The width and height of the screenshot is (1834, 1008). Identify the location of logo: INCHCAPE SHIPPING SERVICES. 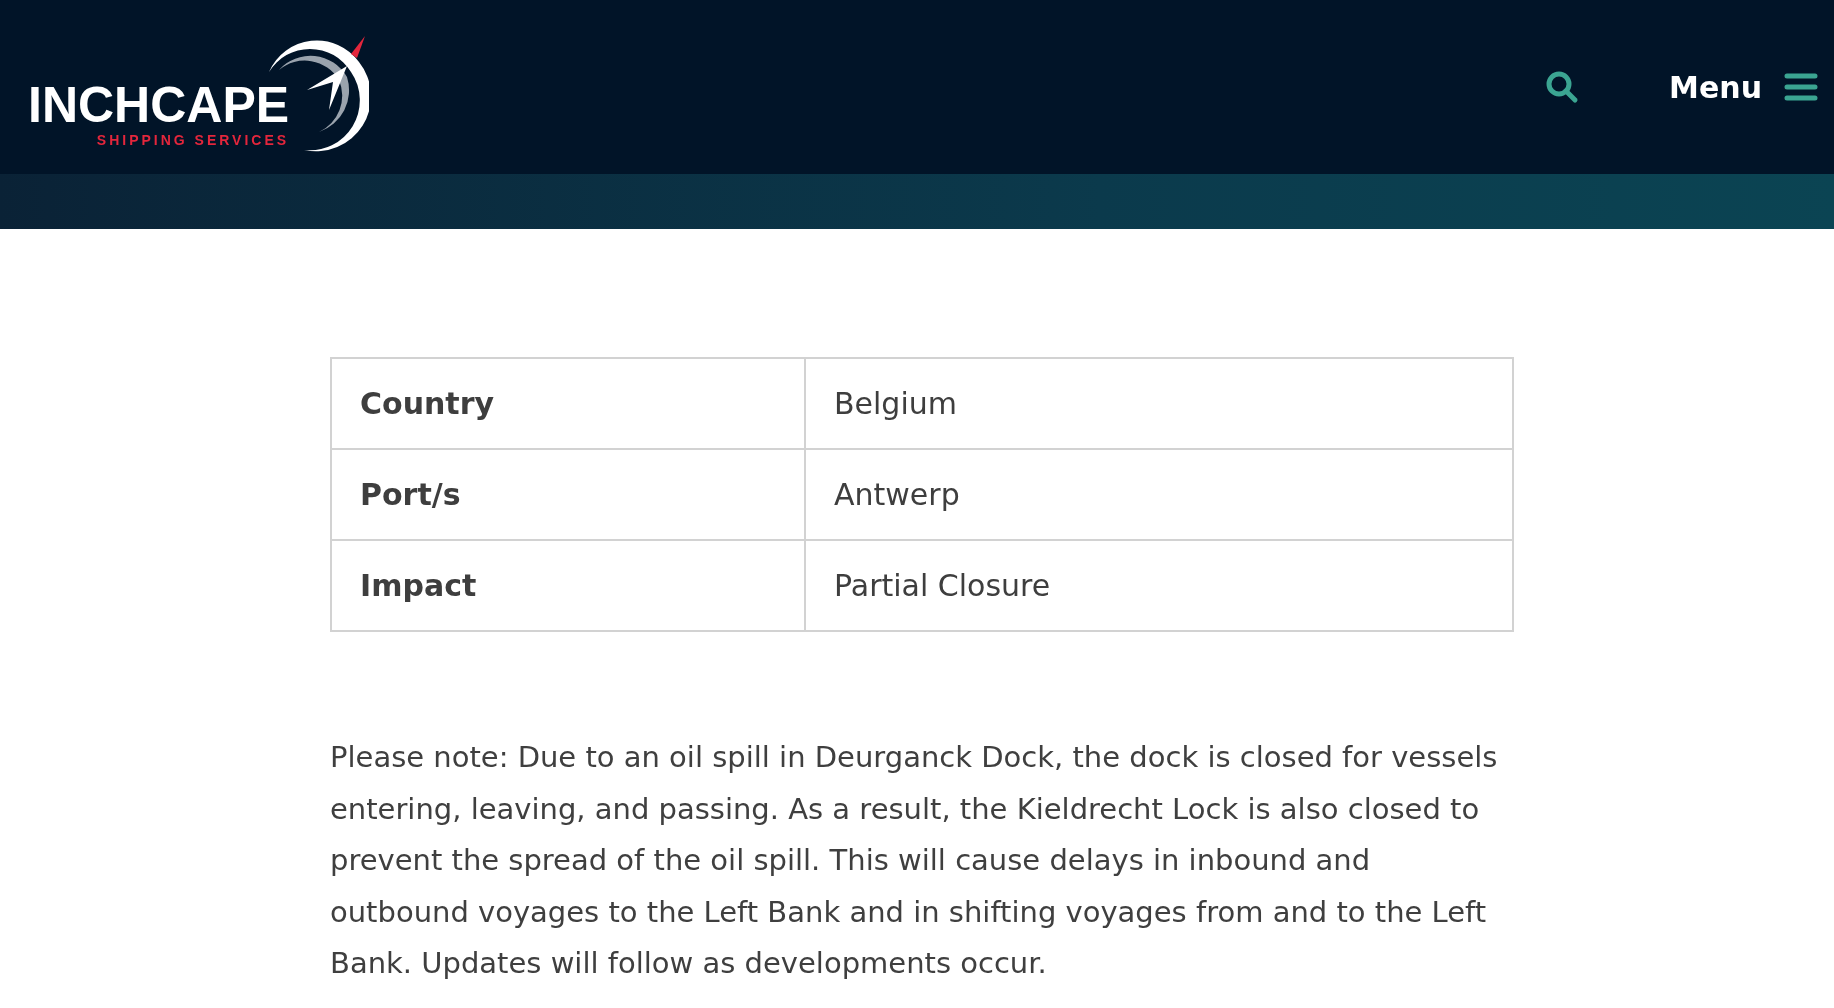
(199, 92).